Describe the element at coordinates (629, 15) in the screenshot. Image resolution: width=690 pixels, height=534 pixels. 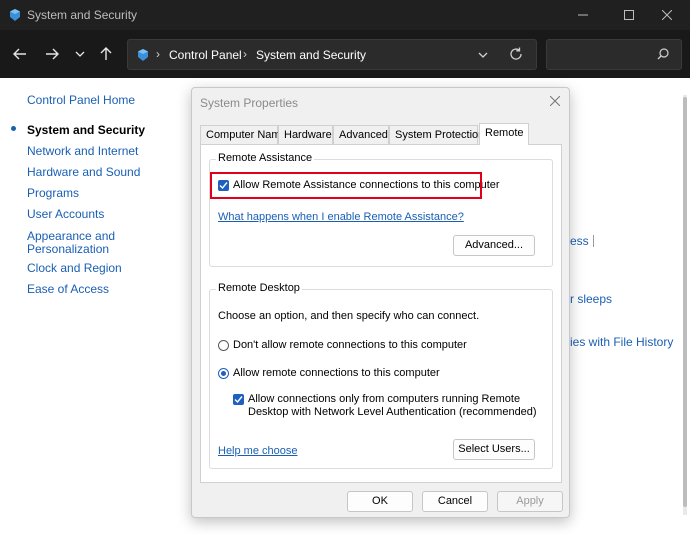
I see `maximize-icon` at that location.